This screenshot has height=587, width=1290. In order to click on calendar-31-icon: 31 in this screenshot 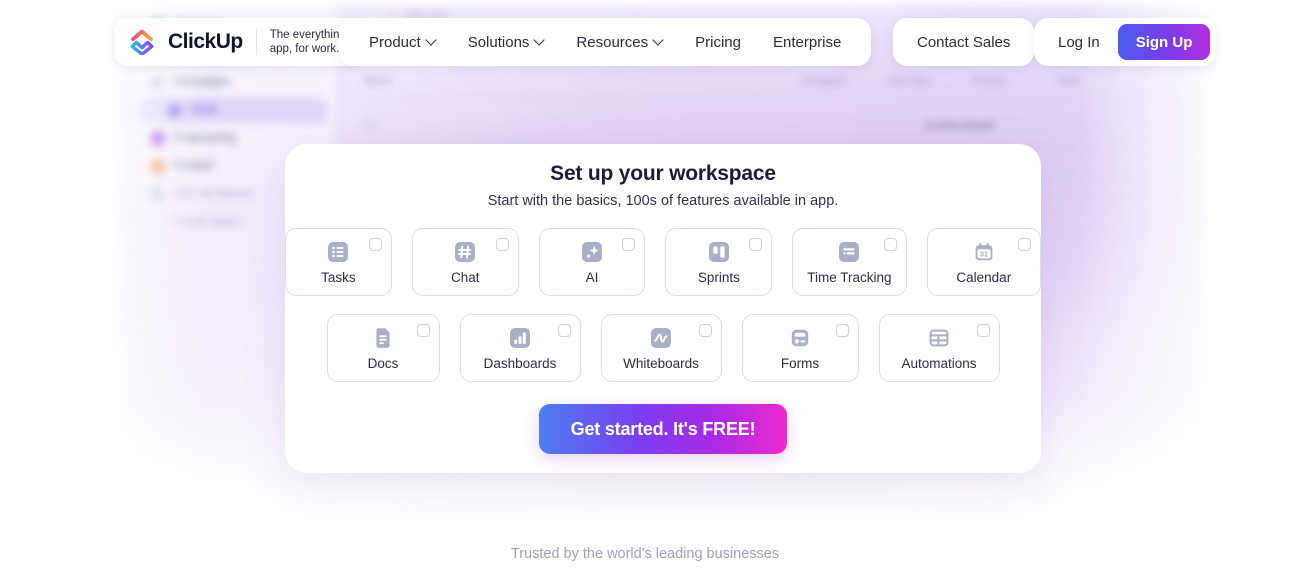, I will do `click(984, 251)`.